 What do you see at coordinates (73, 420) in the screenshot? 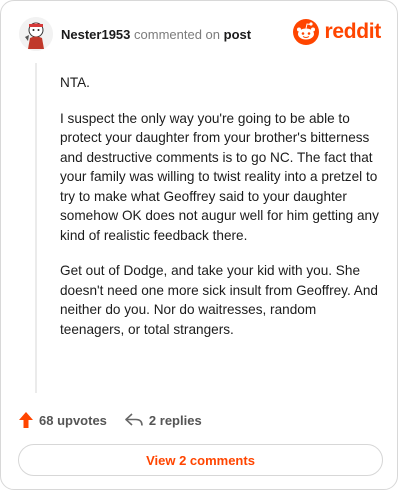
I see `upvote-count: 68 upvotes` at bounding box center [73, 420].